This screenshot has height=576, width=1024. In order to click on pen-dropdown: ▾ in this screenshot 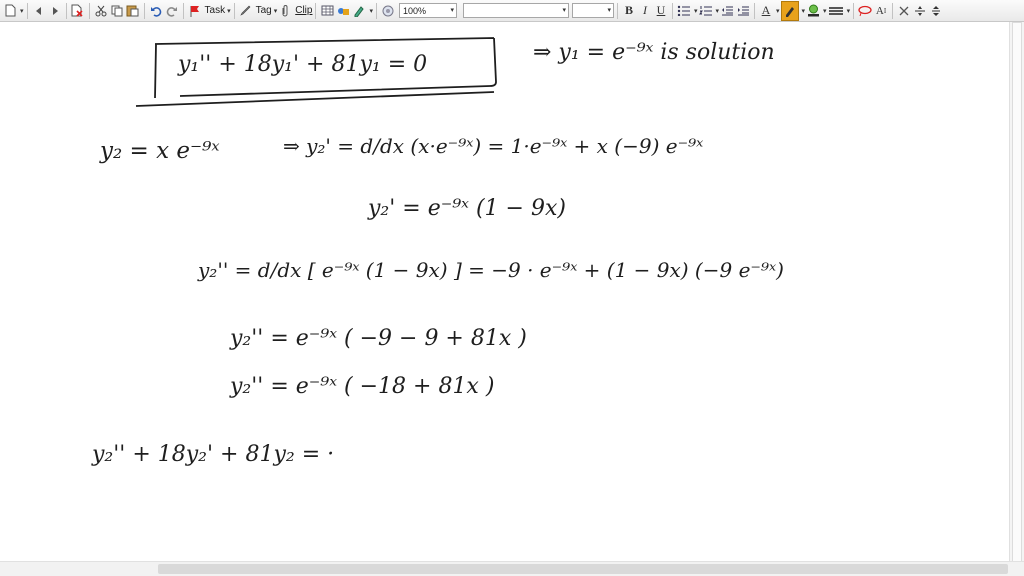, I will do `click(371, 11)`.